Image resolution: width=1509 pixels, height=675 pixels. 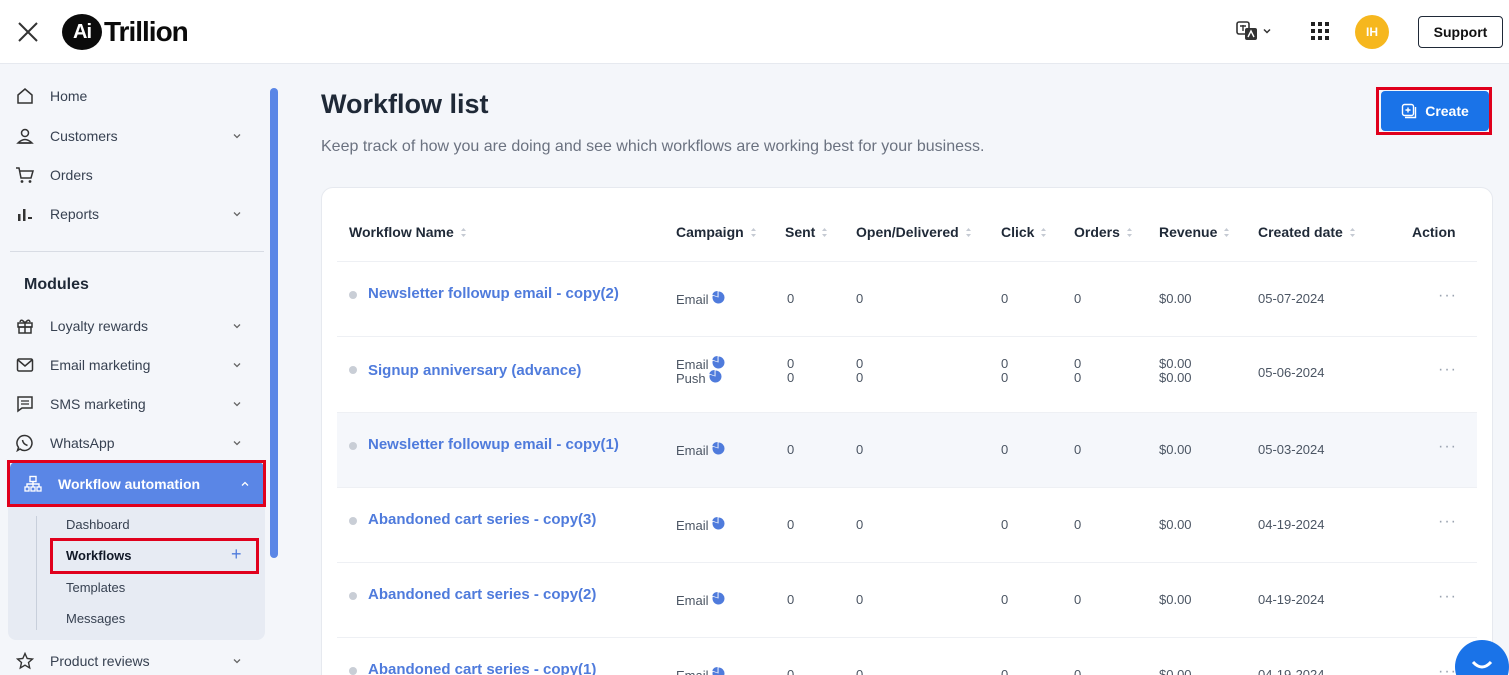 I want to click on close-icon, so click(x=28, y=32).